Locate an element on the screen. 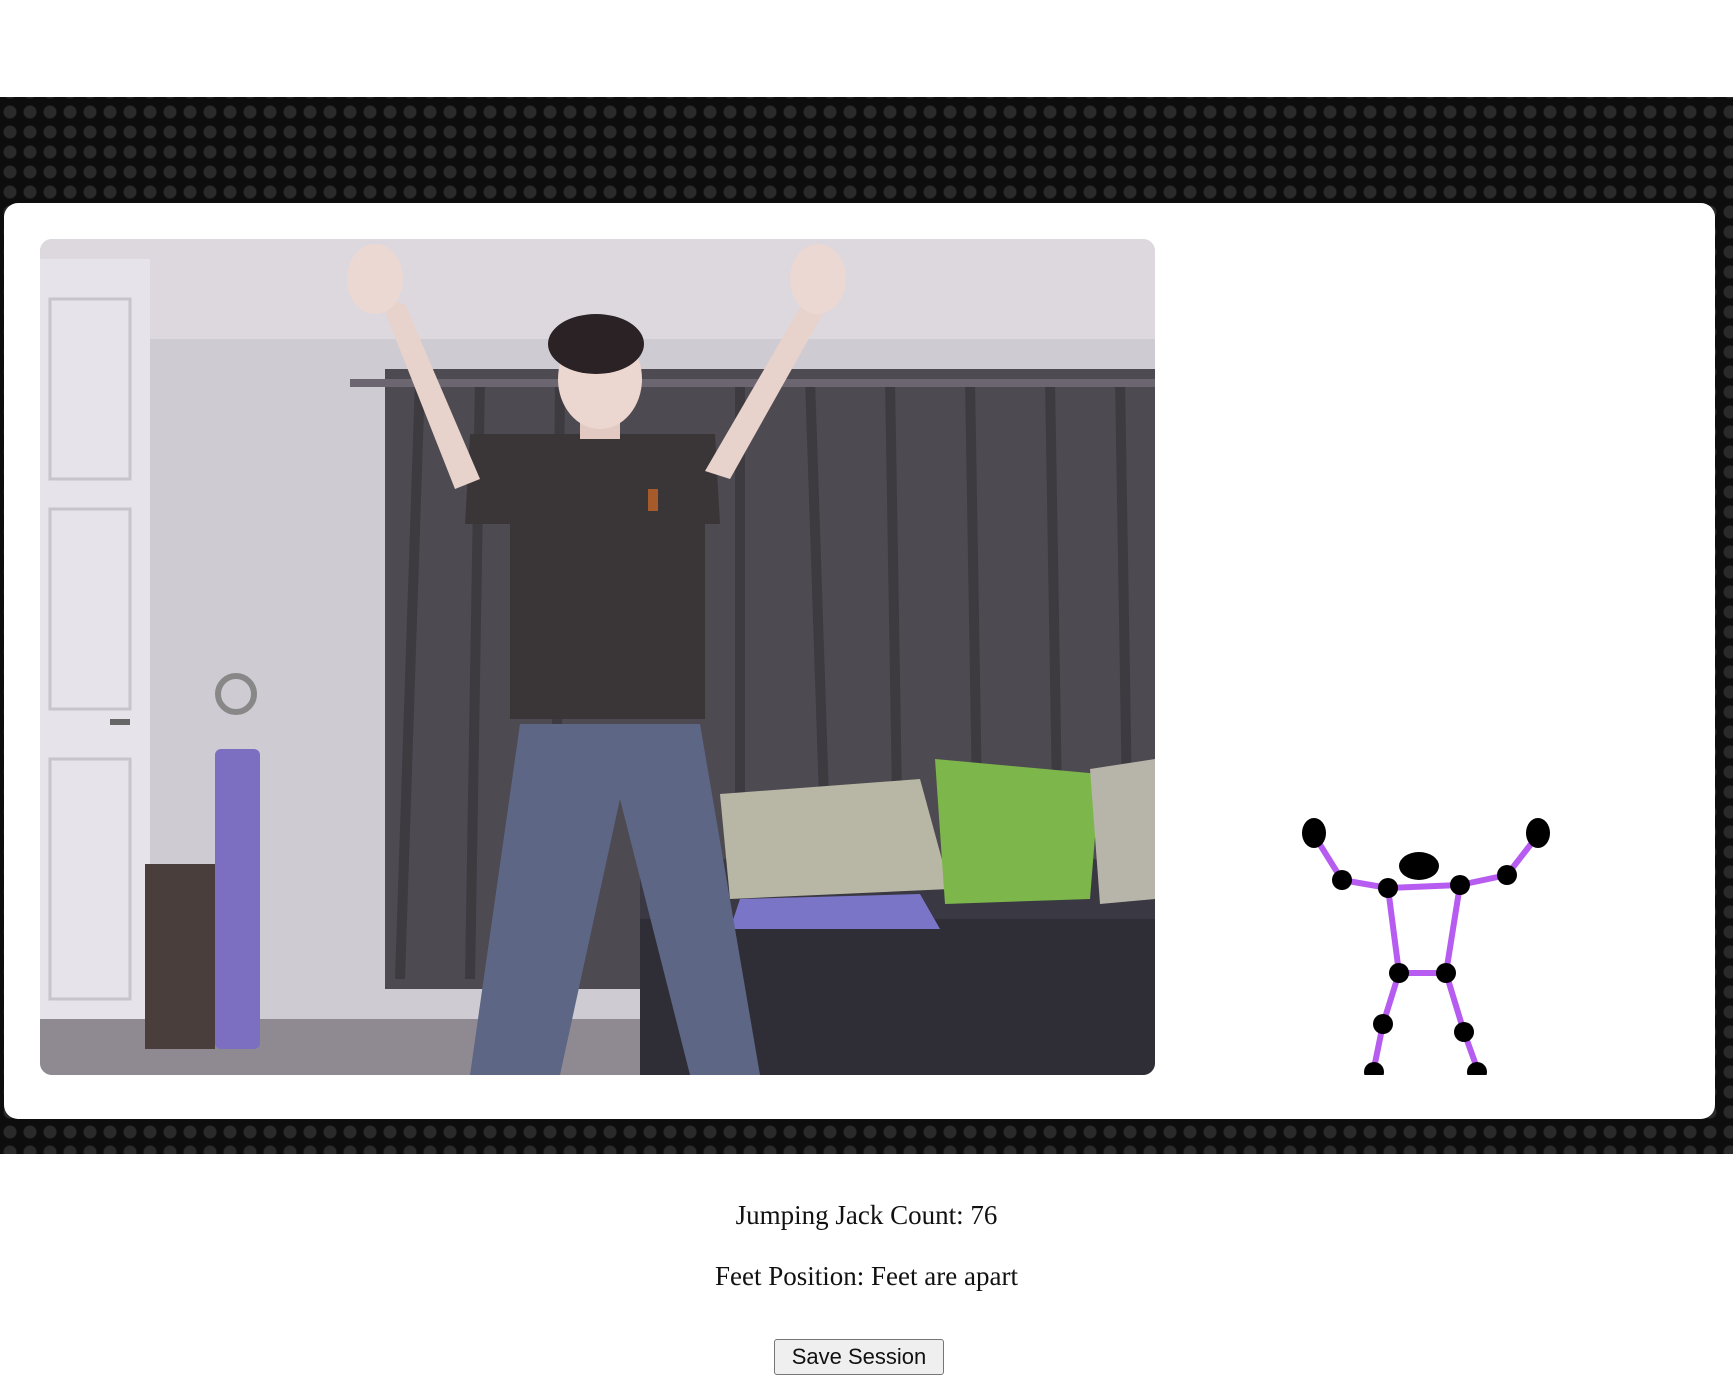  jumping-jack-count: Jumping Jack Count: 76 is located at coordinates (866, 1215).